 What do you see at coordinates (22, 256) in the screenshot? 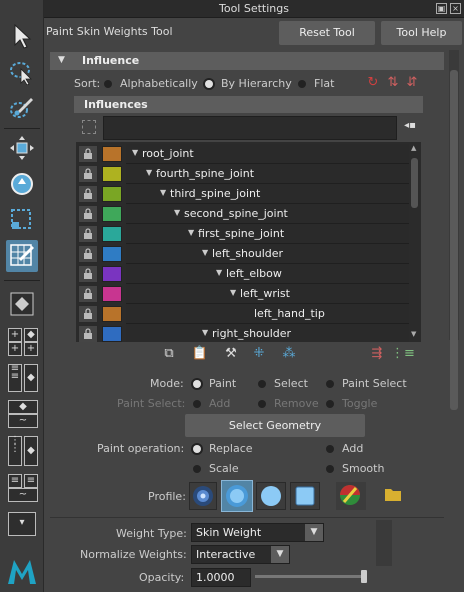
I see `paint-skin-weights-tool-icon` at bounding box center [22, 256].